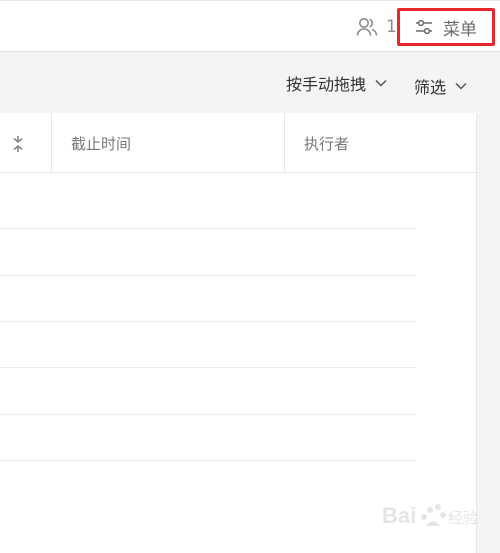  What do you see at coordinates (399, 515) in the screenshot?
I see `svg-text: Bai` at bounding box center [399, 515].